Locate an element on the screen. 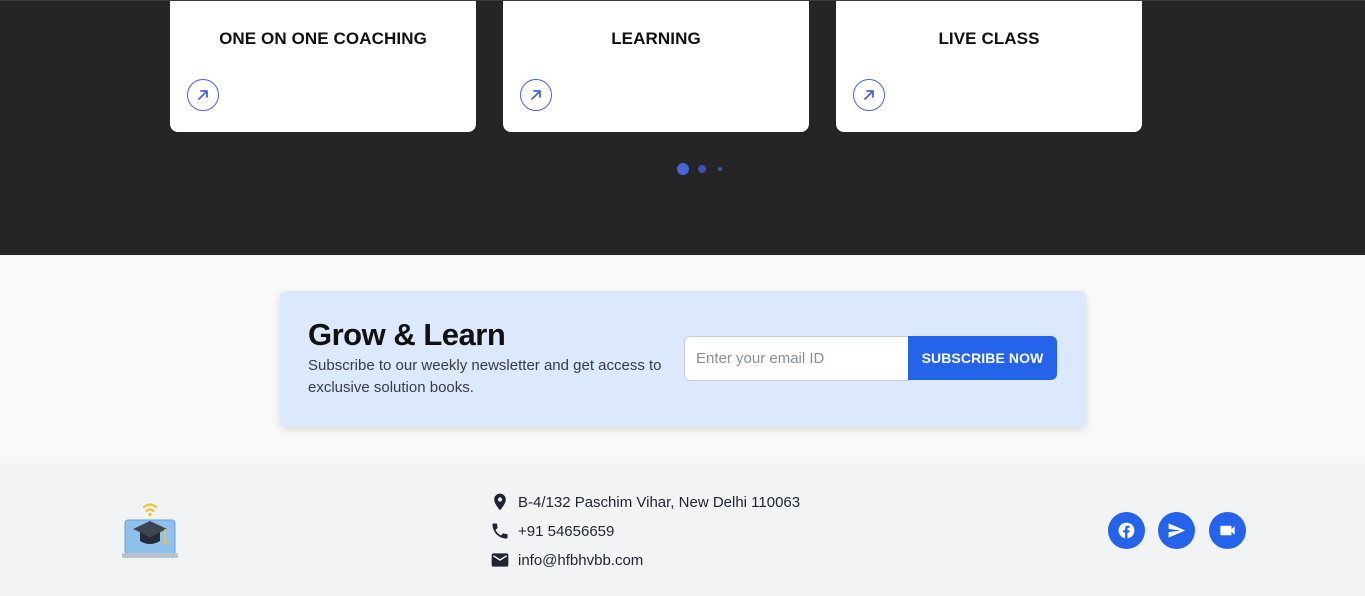  phone-icon is located at coordinates (500, 531).